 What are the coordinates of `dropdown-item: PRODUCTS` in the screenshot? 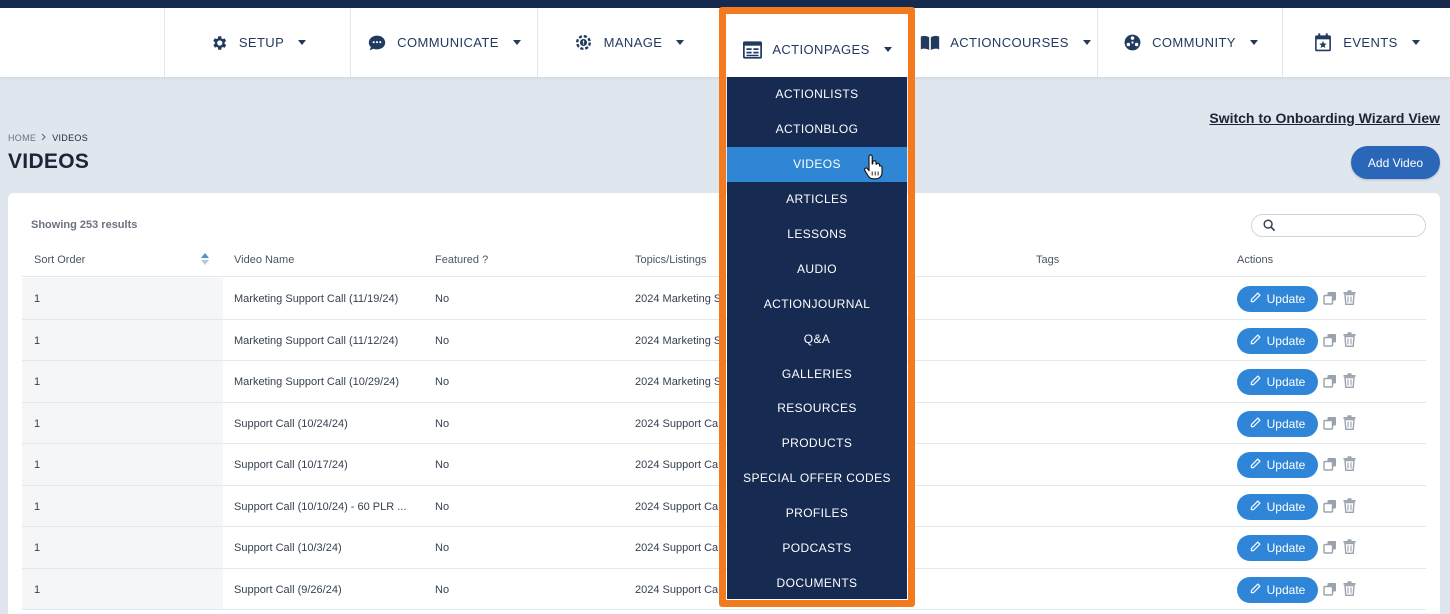 It's located at (817, 443).